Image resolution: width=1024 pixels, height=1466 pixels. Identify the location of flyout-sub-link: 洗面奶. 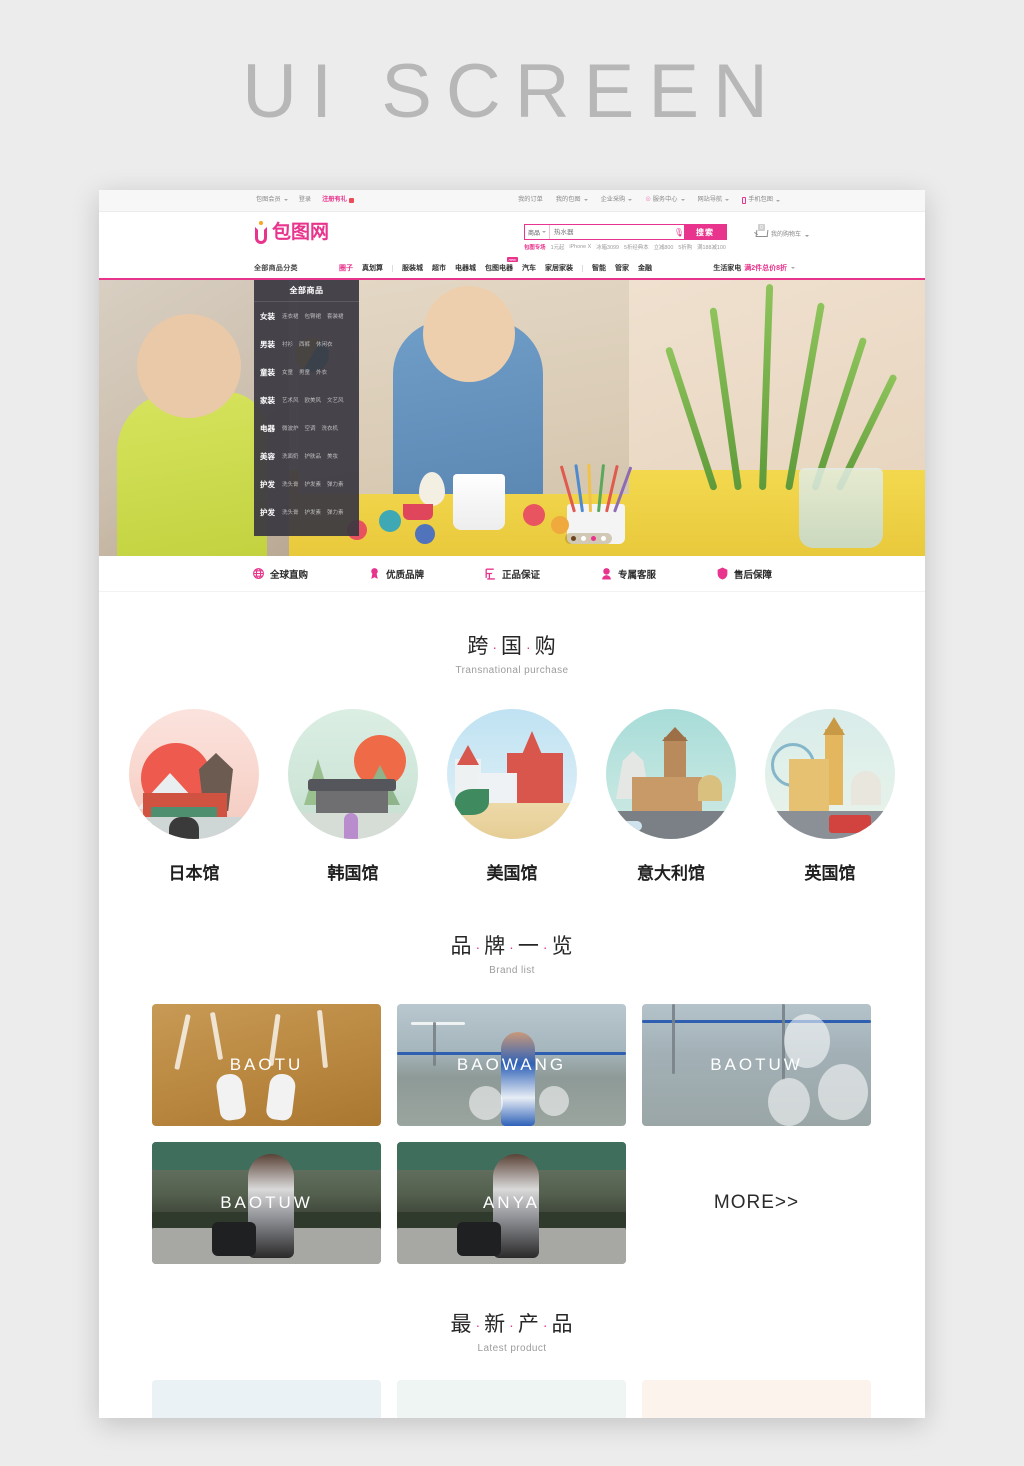
(290, 456).